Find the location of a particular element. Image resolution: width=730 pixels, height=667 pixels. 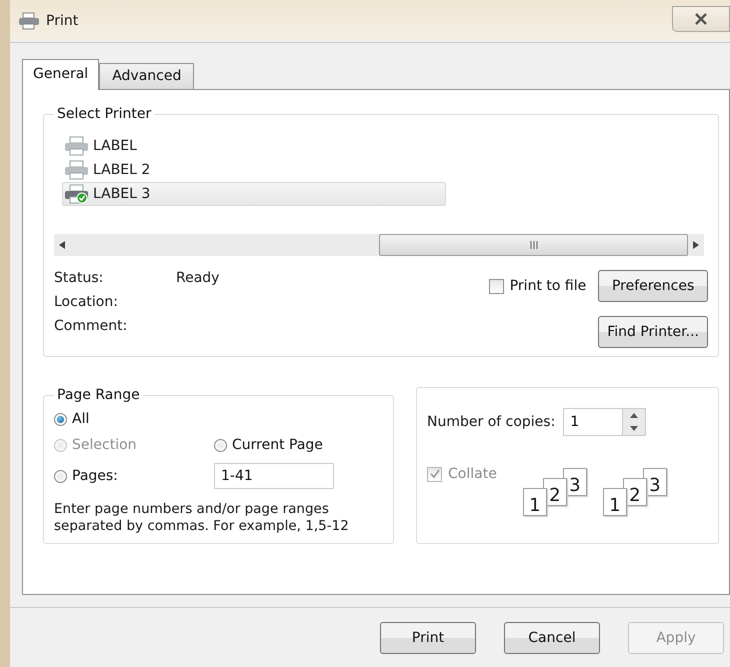

scroll-left-icon is located at coordinates (62, 245).